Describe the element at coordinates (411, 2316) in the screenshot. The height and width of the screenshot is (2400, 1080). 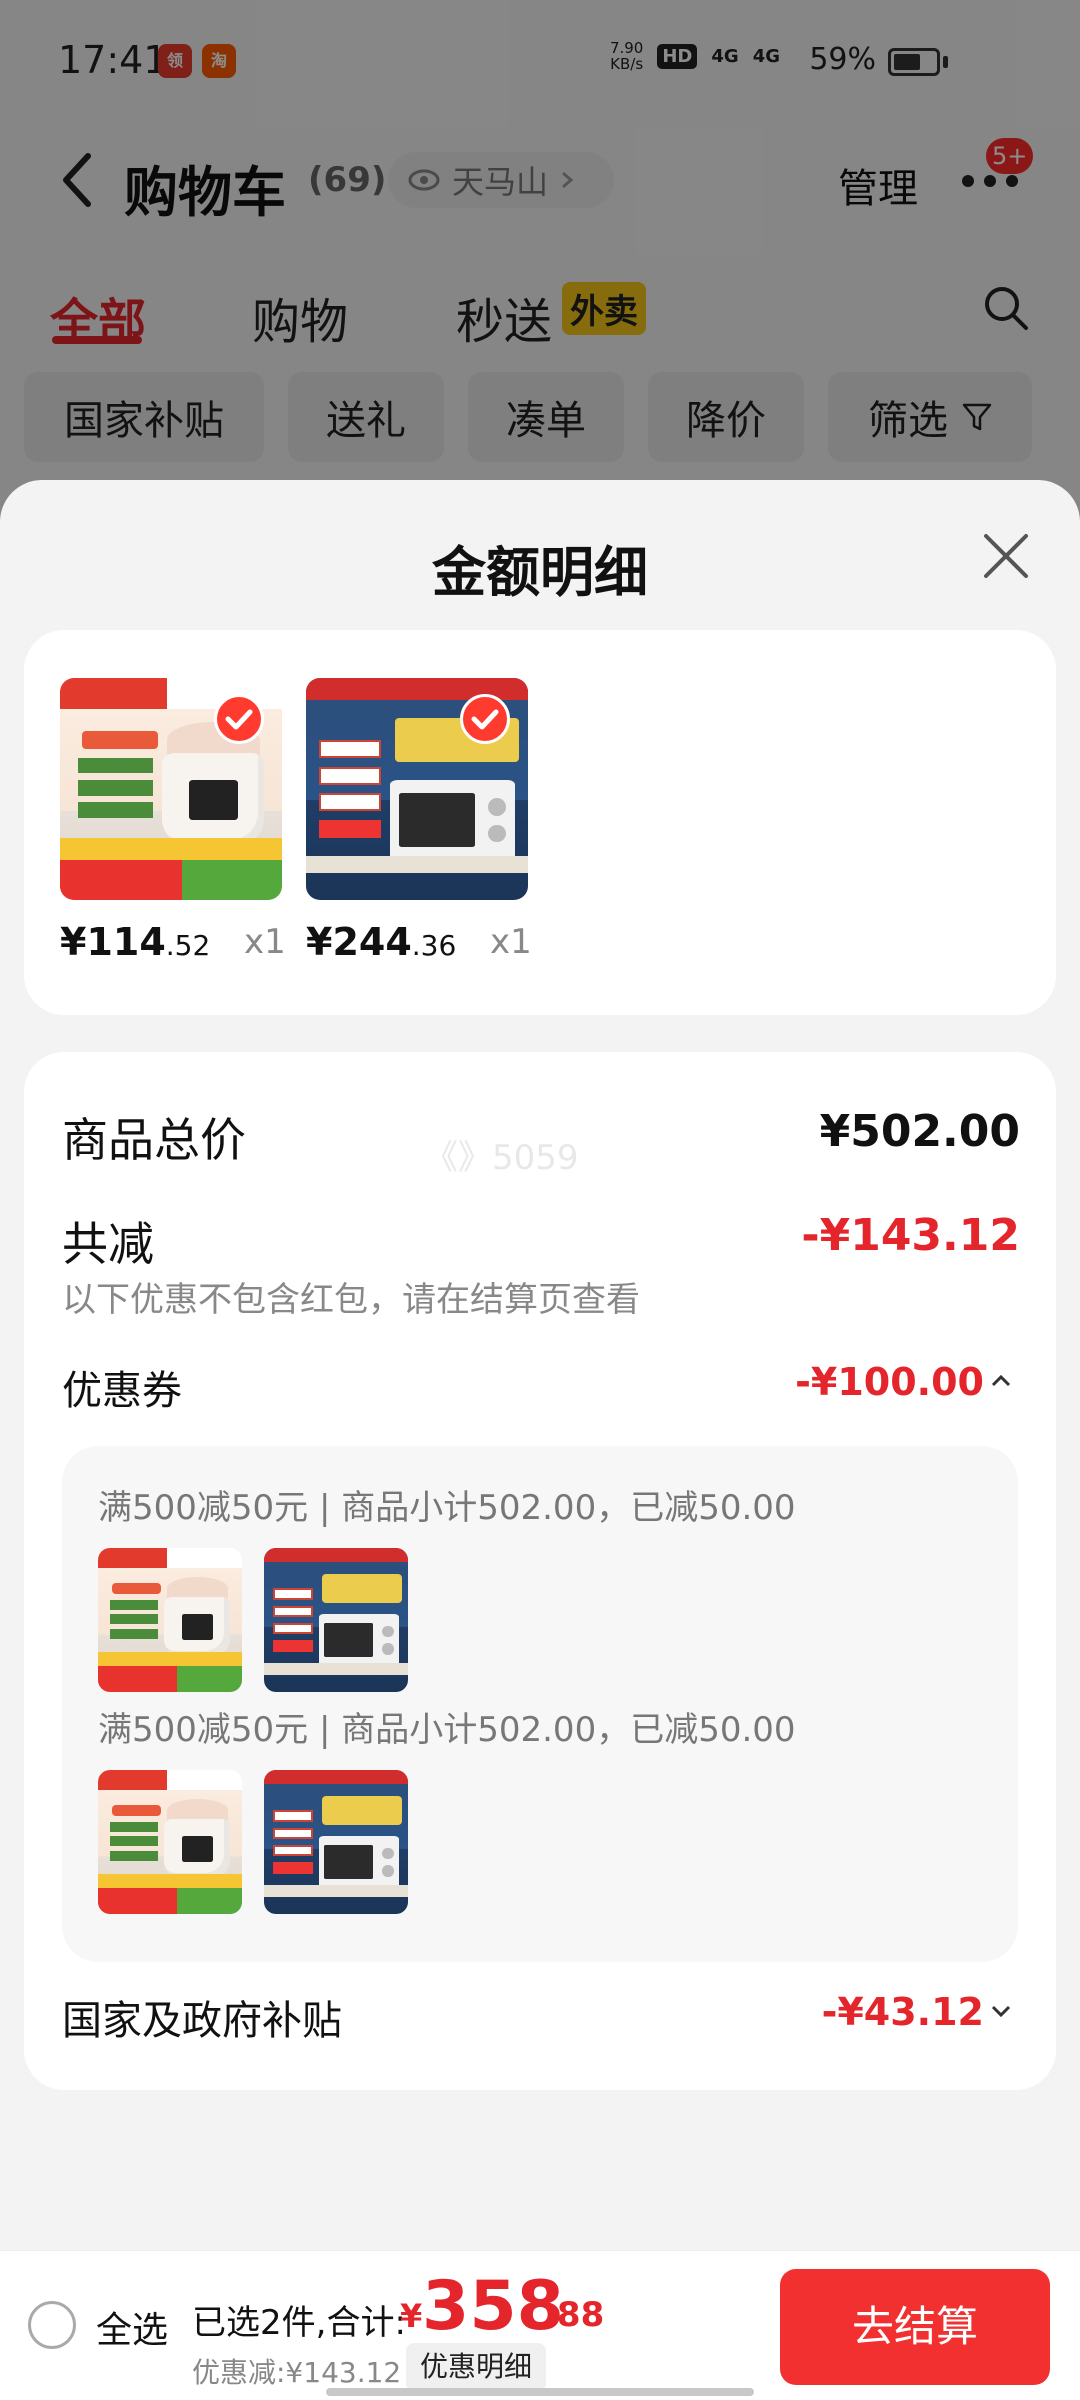
I see `total-currency: ¥` at that location.